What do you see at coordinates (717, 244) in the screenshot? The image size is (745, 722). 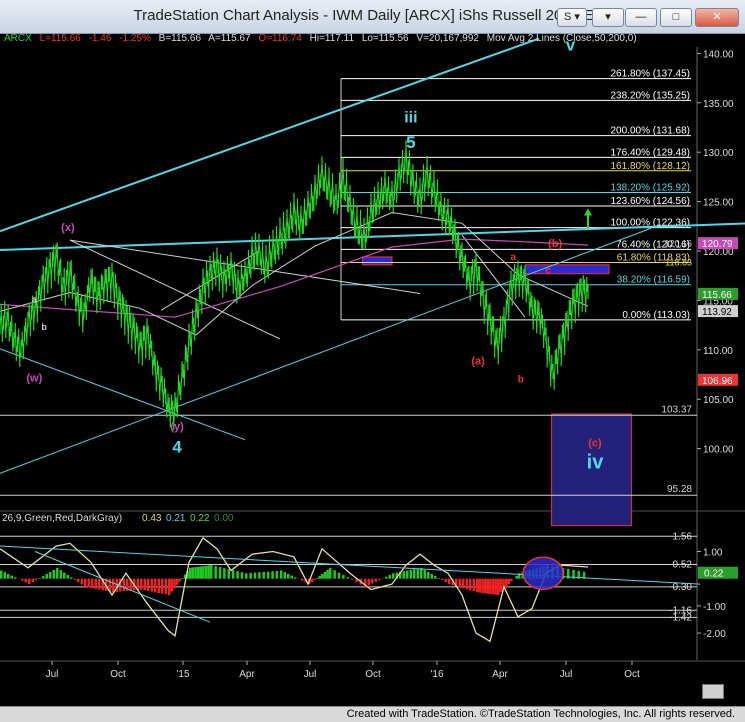 I see `price-tag-label: 120.79` at bounding box center [717, 244].